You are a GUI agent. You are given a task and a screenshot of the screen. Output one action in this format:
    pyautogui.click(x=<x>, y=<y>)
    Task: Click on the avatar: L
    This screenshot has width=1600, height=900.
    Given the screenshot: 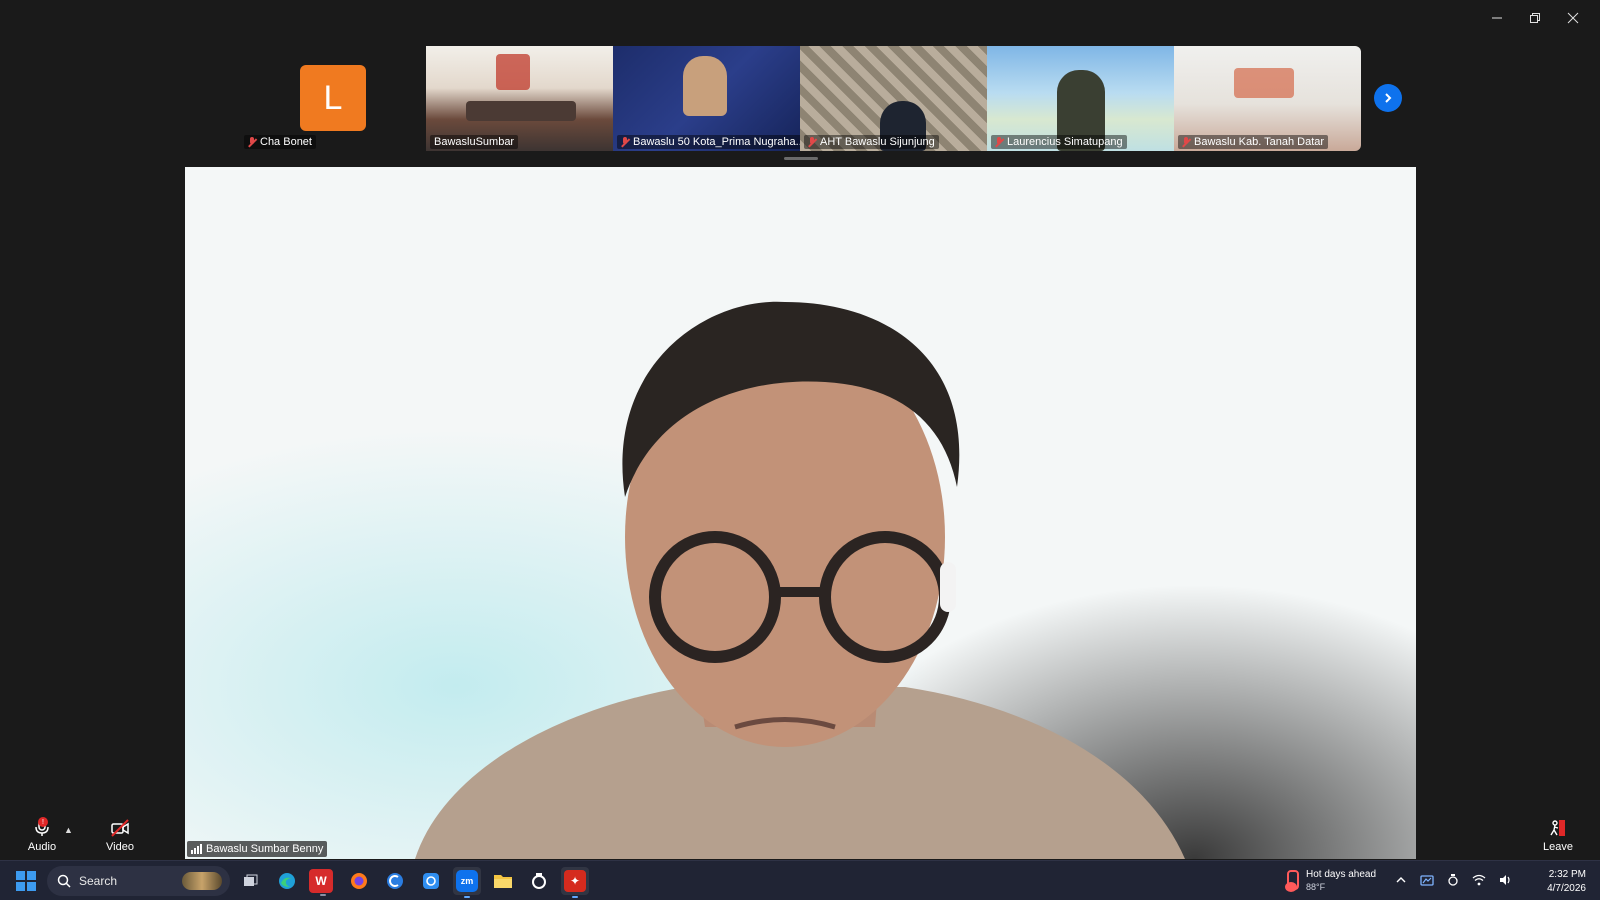 What is the action you would take?
    pyautogui.click(x=333, y=98)
    